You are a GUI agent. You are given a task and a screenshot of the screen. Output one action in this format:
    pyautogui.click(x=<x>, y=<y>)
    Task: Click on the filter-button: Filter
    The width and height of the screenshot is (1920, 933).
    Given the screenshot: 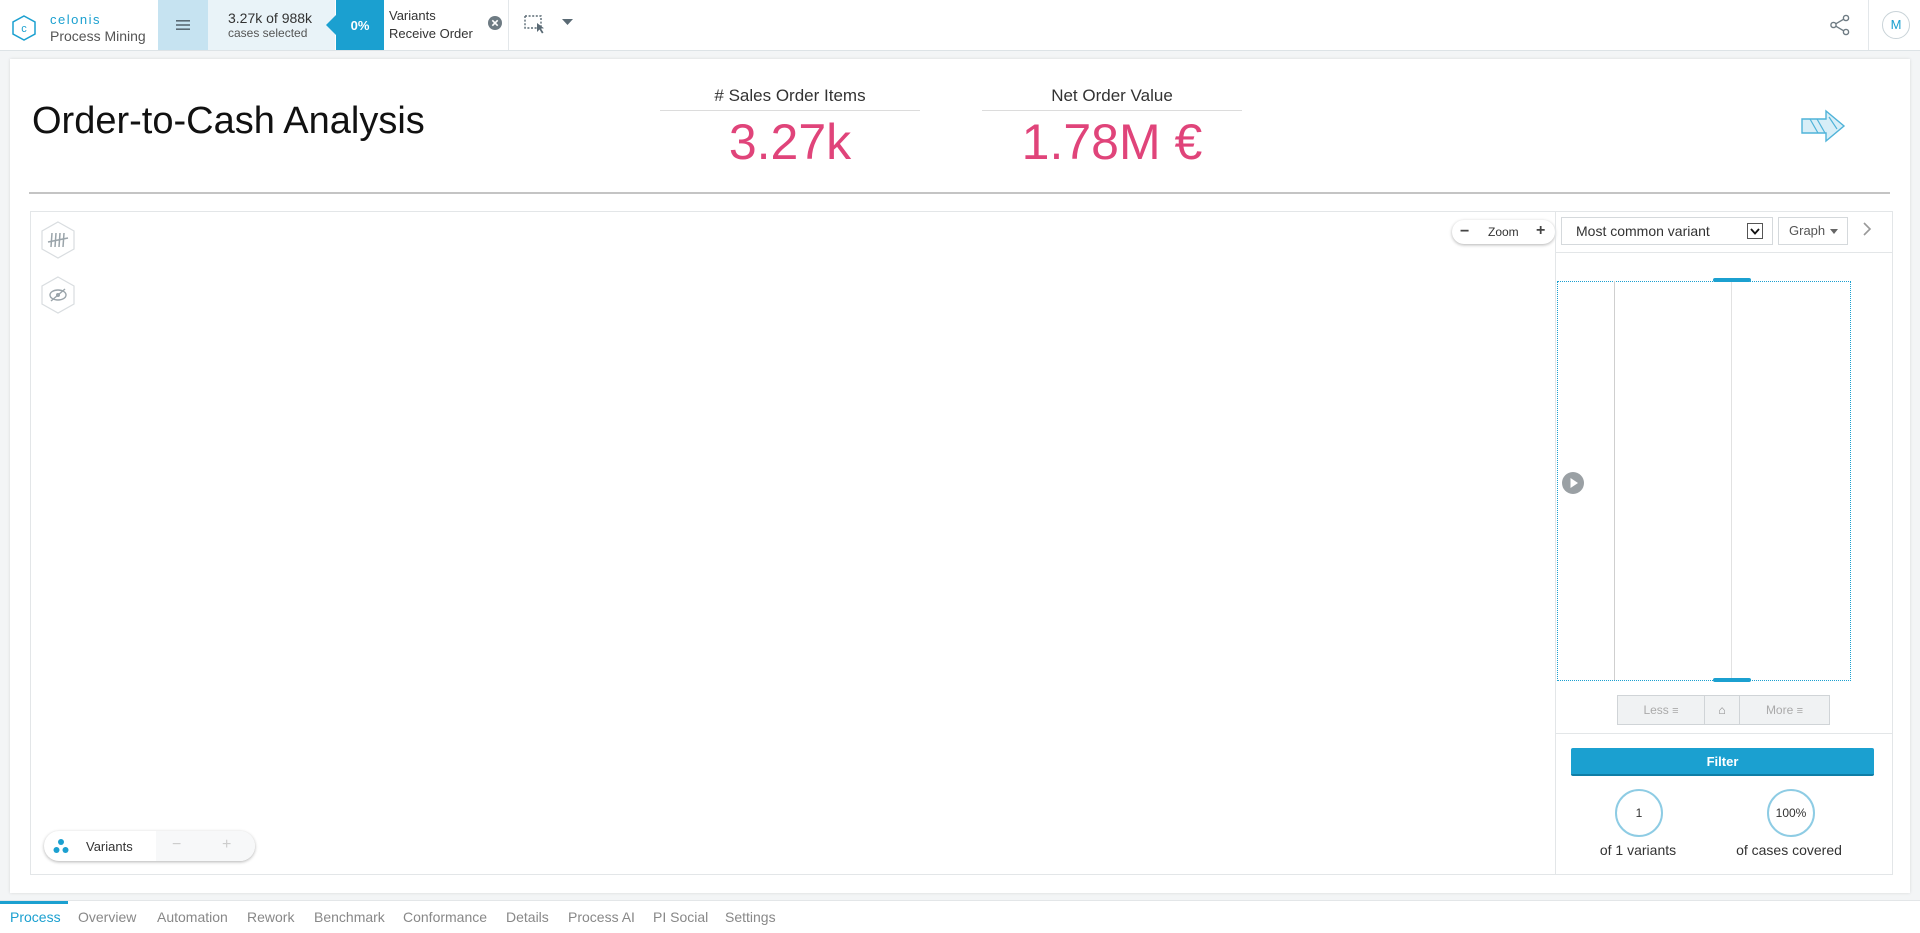 What is the action you would take?
    pyautogui.click(x=1722, y=762)
    